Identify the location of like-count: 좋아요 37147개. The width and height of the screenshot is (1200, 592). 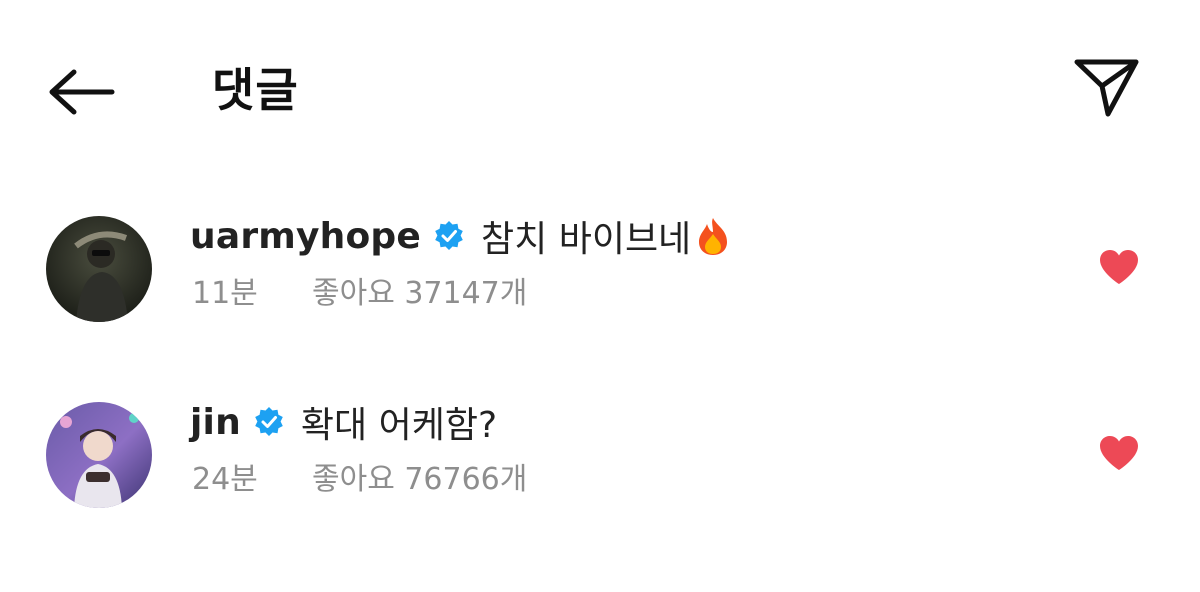
(419, 290).